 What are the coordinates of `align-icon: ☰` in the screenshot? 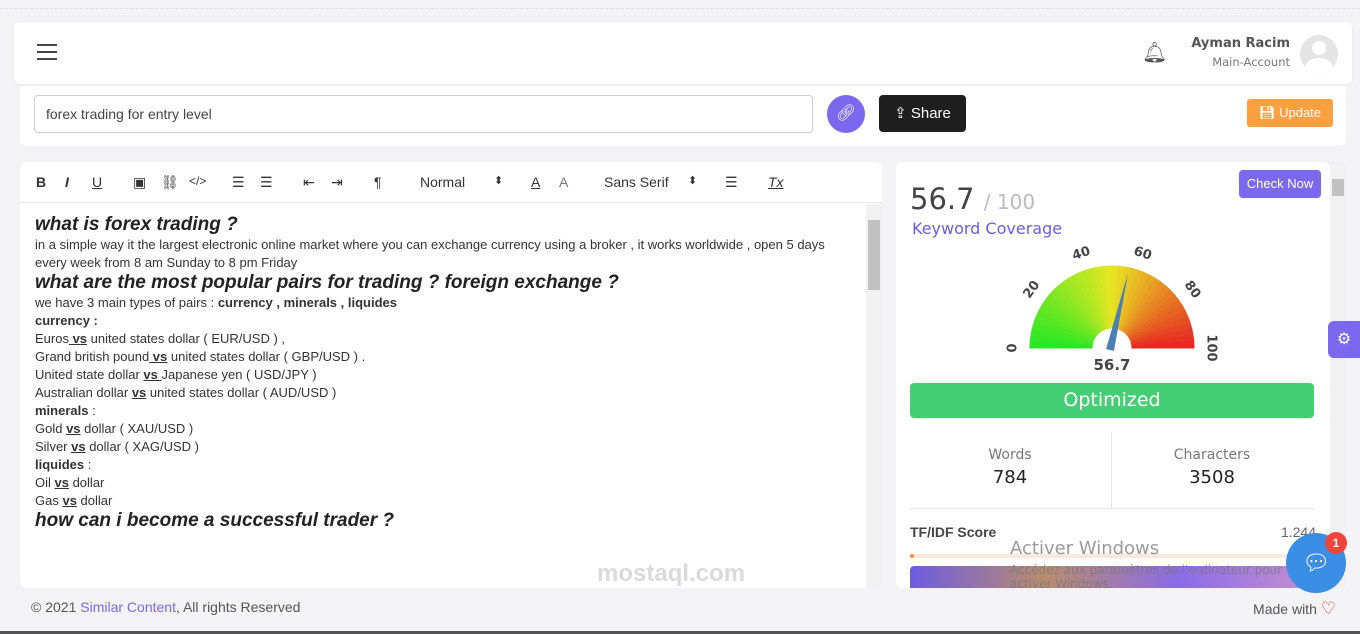 It's located at (731, 182).